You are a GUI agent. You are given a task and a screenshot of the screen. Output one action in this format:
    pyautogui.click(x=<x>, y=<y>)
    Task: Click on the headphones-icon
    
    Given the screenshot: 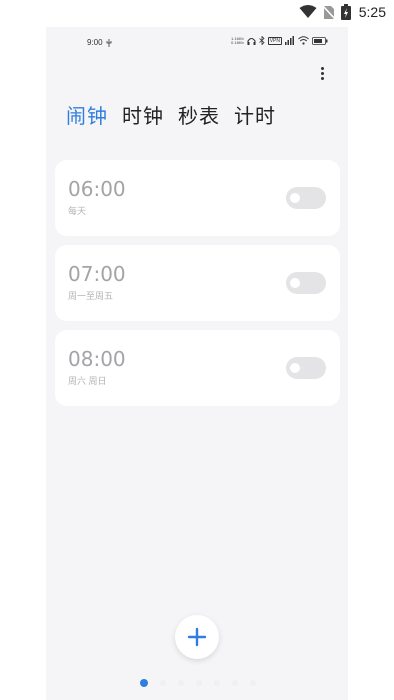 What is the action you would take?
    pyautogui.click(x=251, y=41)
    